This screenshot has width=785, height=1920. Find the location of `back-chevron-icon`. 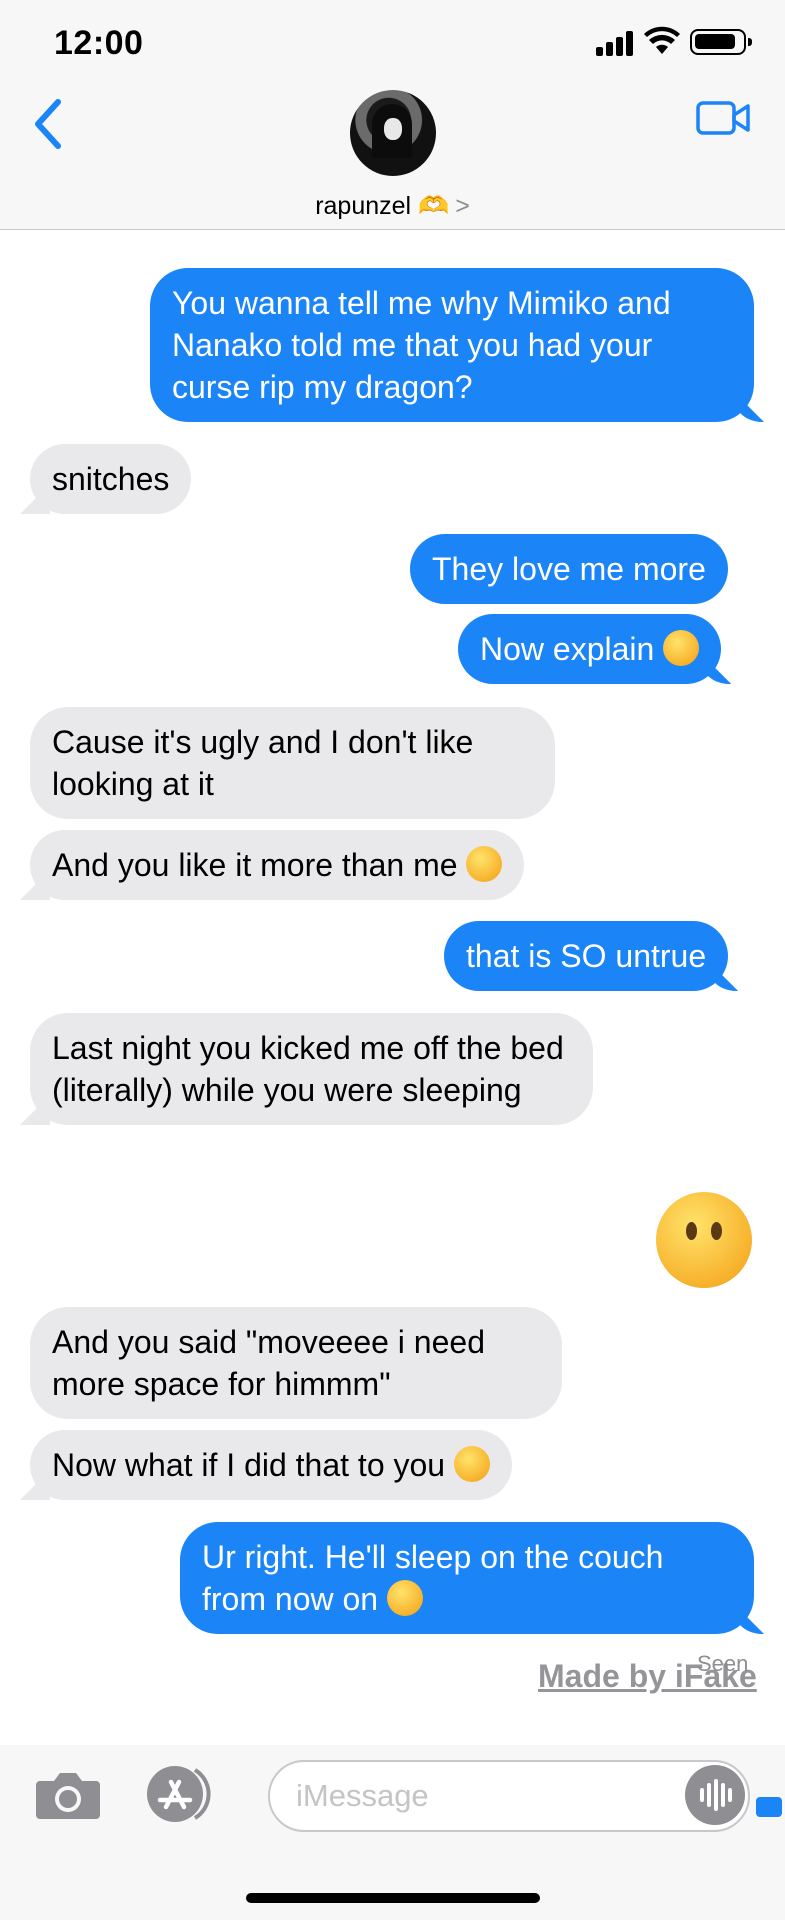

back-chevron-icon is located at coordinates (48, 124).